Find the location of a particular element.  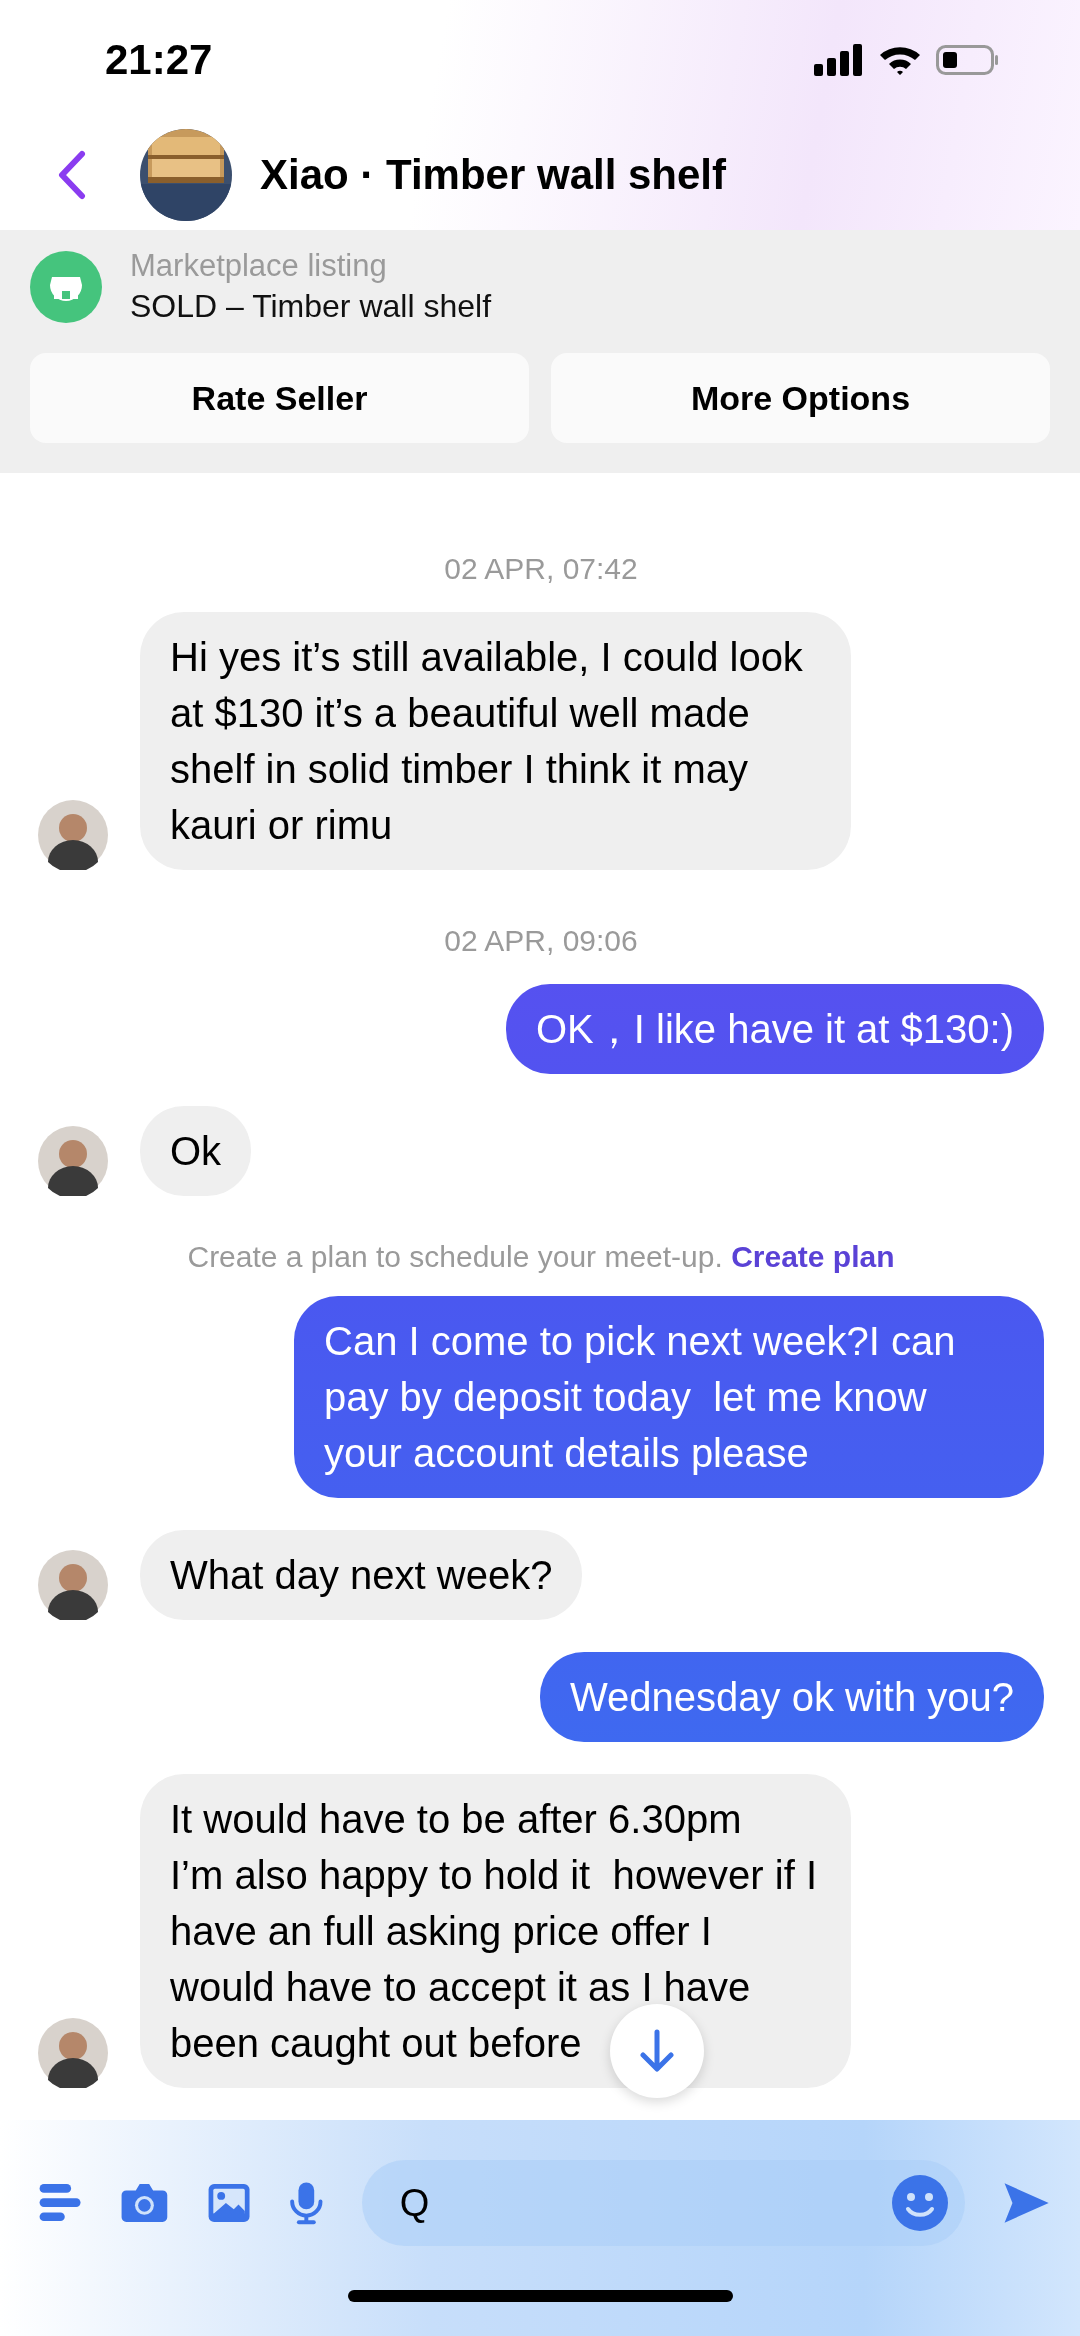

message-bubble: What day next week? is located at coordinates (361, 1575).